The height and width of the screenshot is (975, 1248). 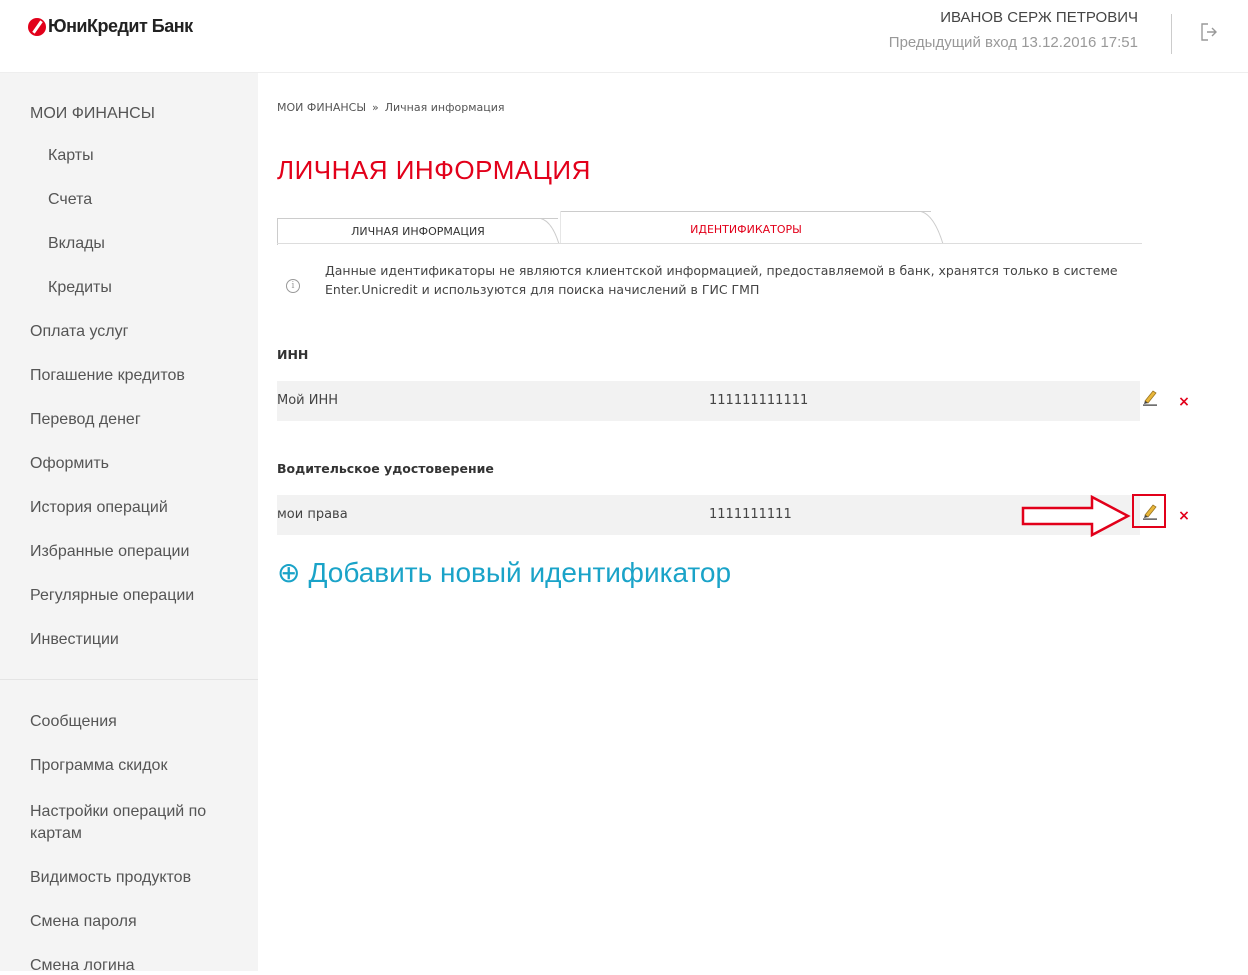 What do you see at coordinates (520, 572) in the screenshot?
I see `add-identifier-label: Добавить новый идентификатор` at bounding box center [520, 572].